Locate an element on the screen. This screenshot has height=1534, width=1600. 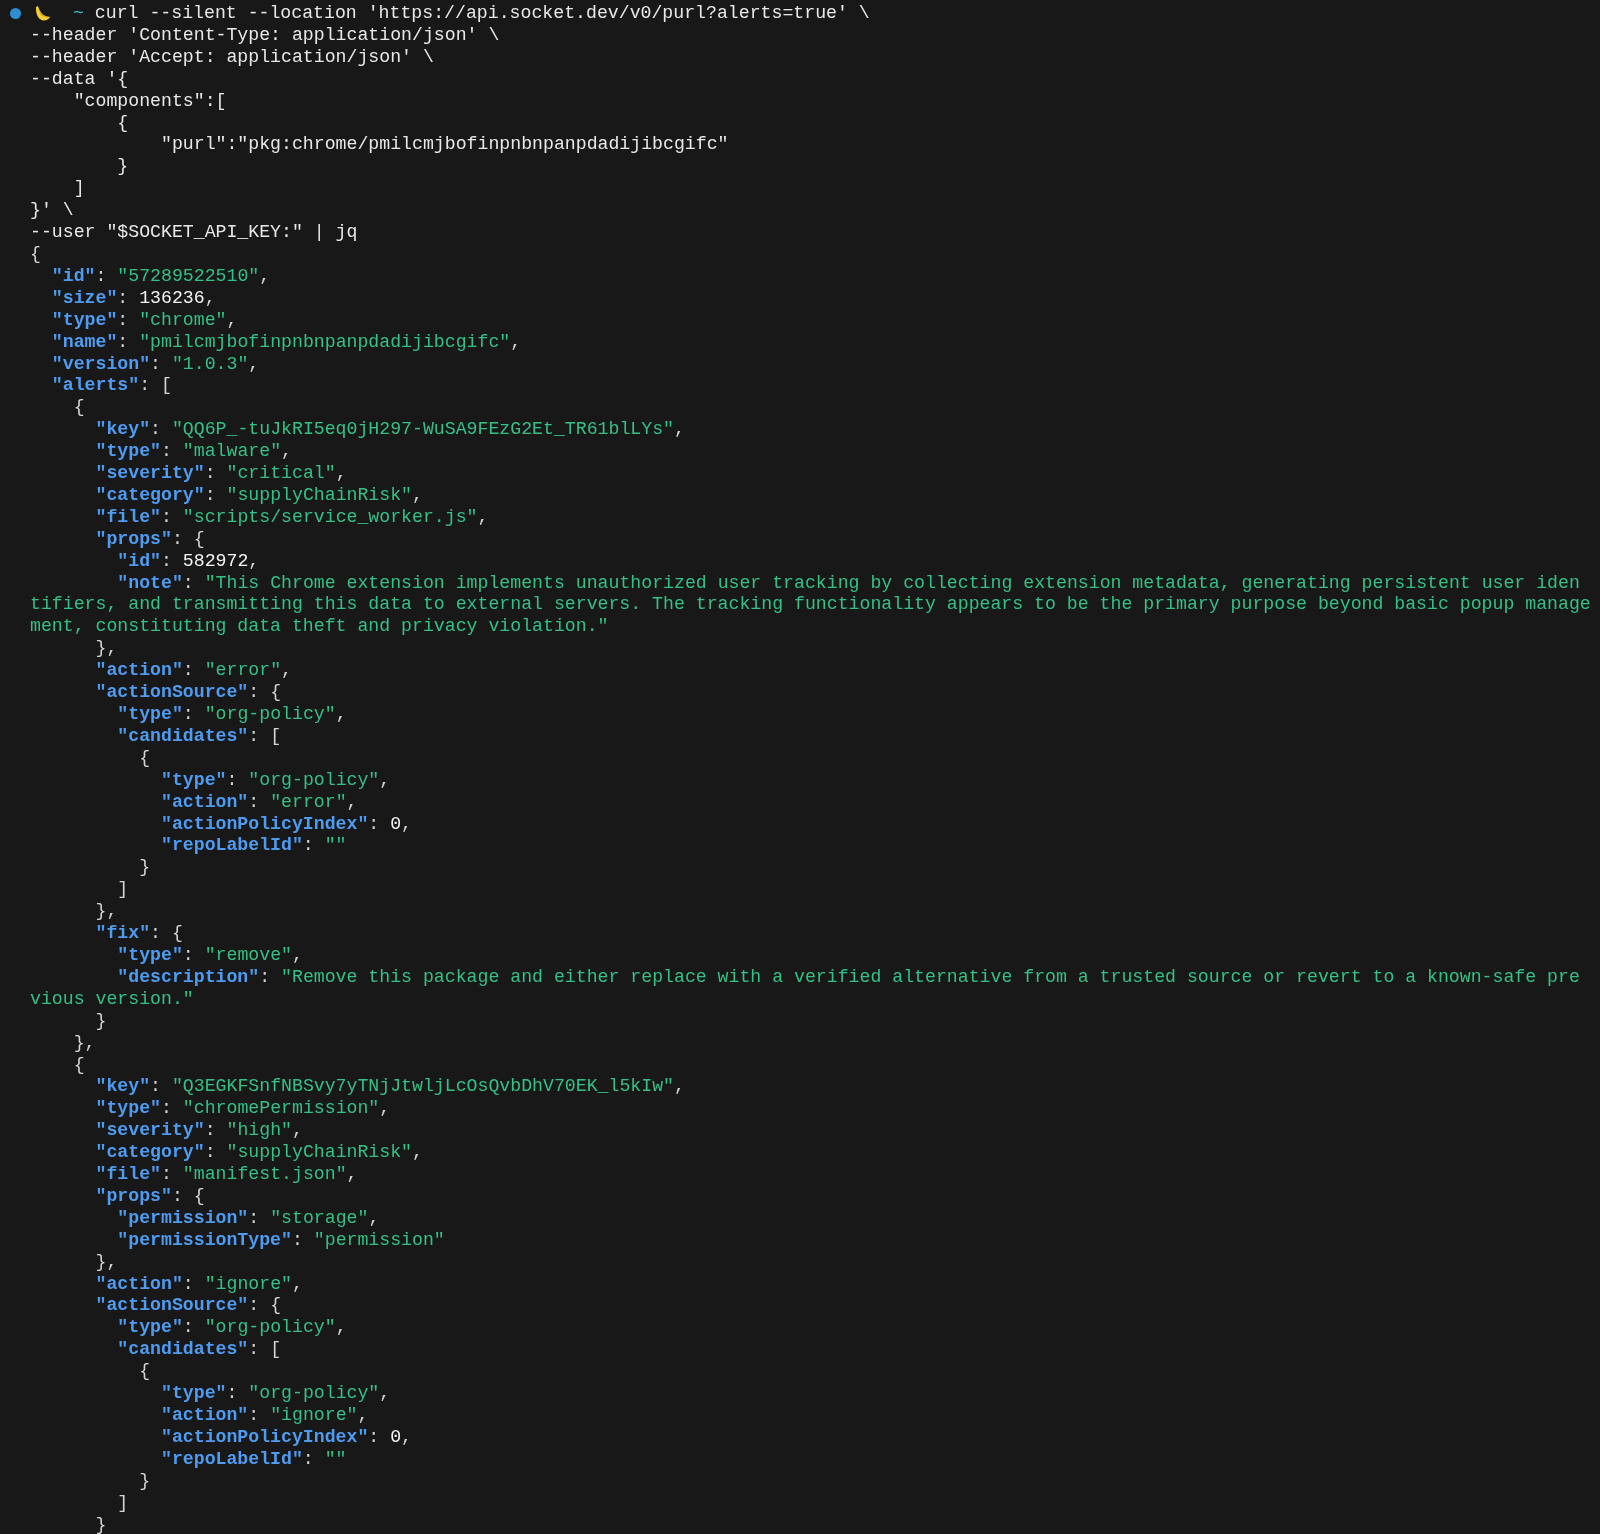
json-key: "category" is located at coordinates (150, 1152).